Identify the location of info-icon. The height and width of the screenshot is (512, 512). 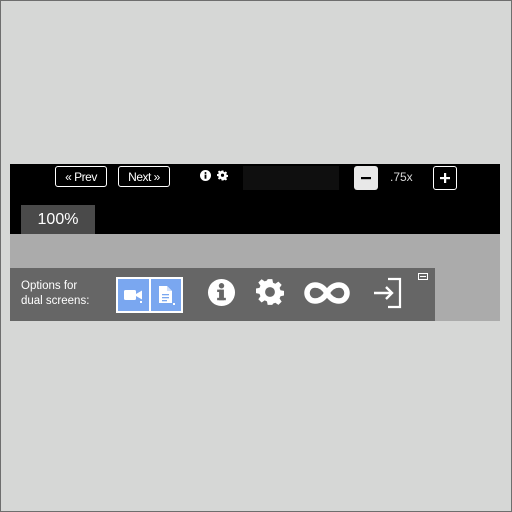
(205, 175).